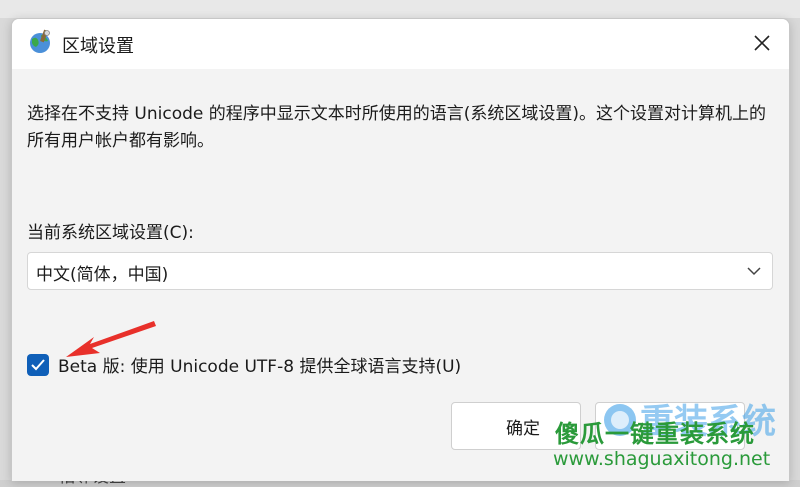 This screenshot has height=487, width=800. I want to click on system-locale-value: 中文(简体，中国), so click(102, 275).